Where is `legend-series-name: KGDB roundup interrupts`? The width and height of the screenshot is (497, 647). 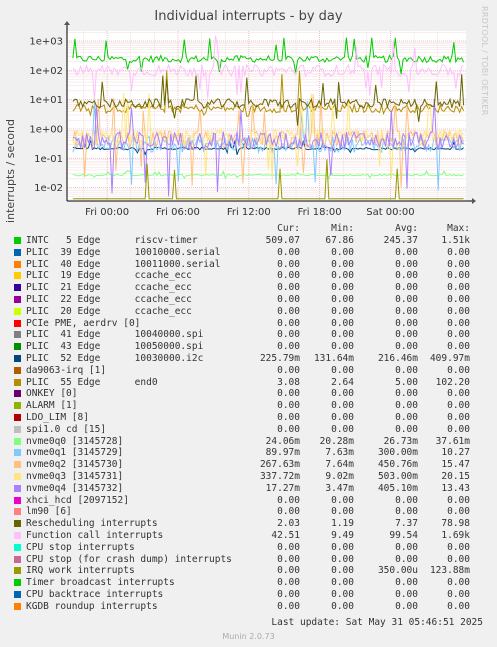 legend-series-name: KGDB roundup interrupts is located at coordinates (92, 606).